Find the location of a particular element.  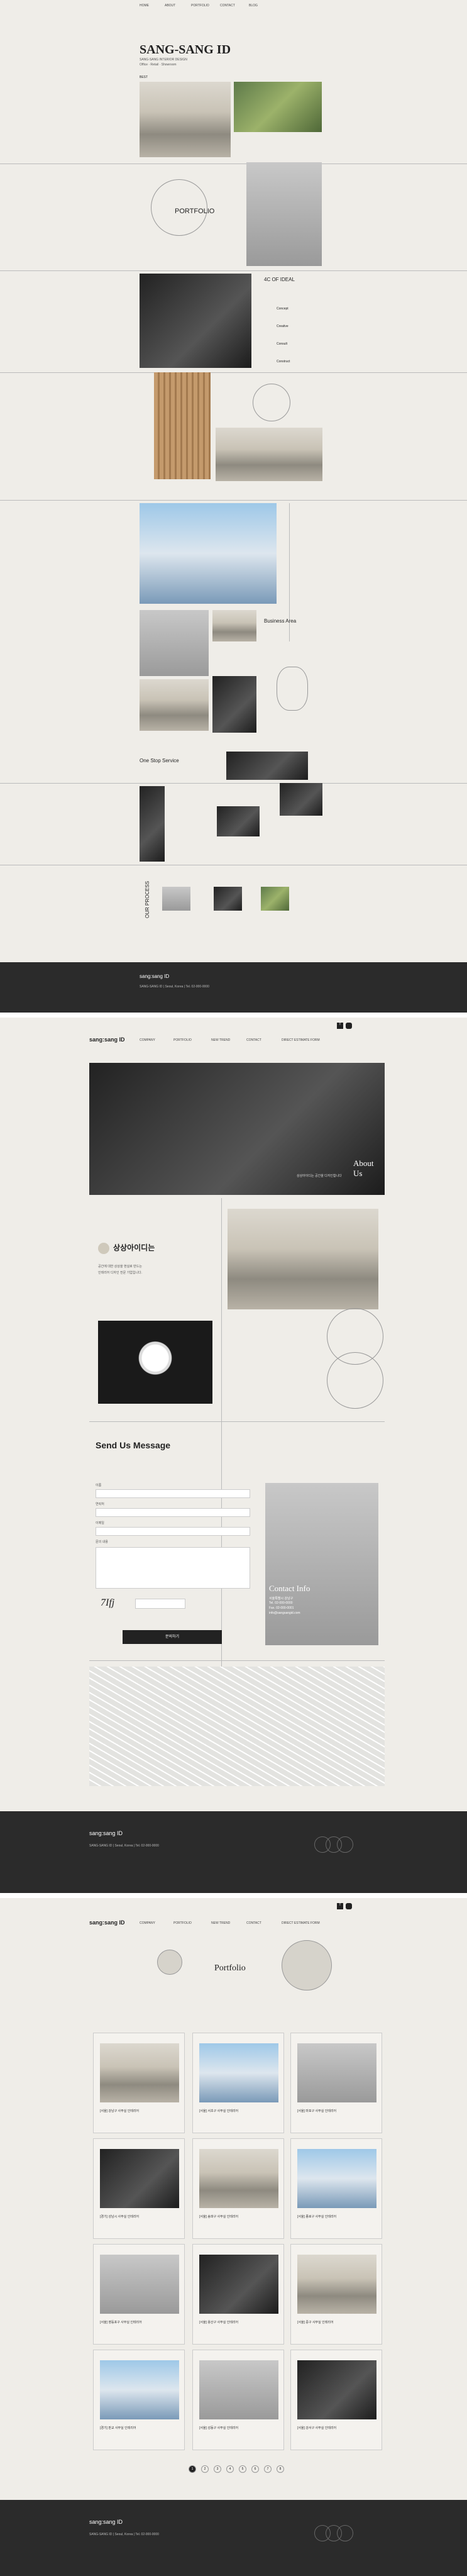

lightbulb-icon is located at coordinates (103, 1248).